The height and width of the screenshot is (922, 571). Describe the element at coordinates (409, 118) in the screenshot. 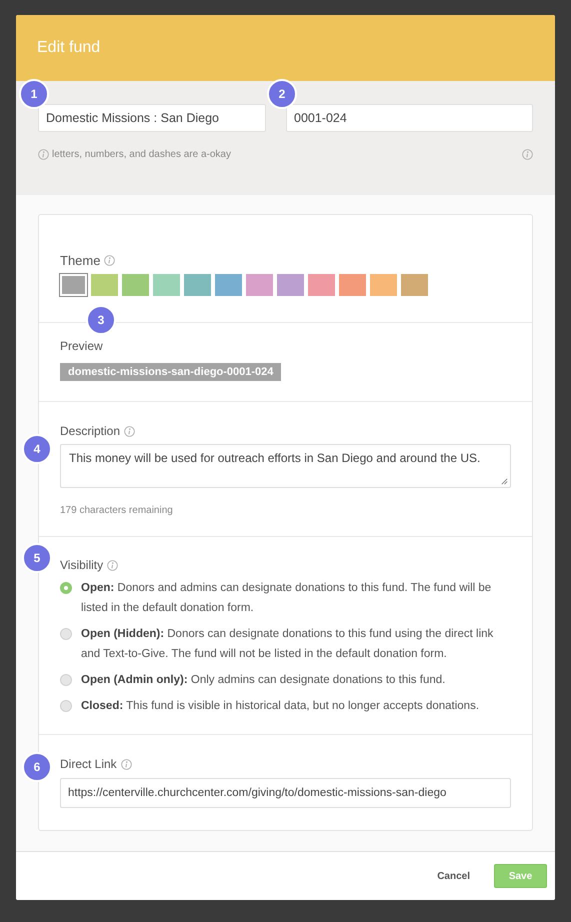

I see `text-input: 0001-024` at that location.